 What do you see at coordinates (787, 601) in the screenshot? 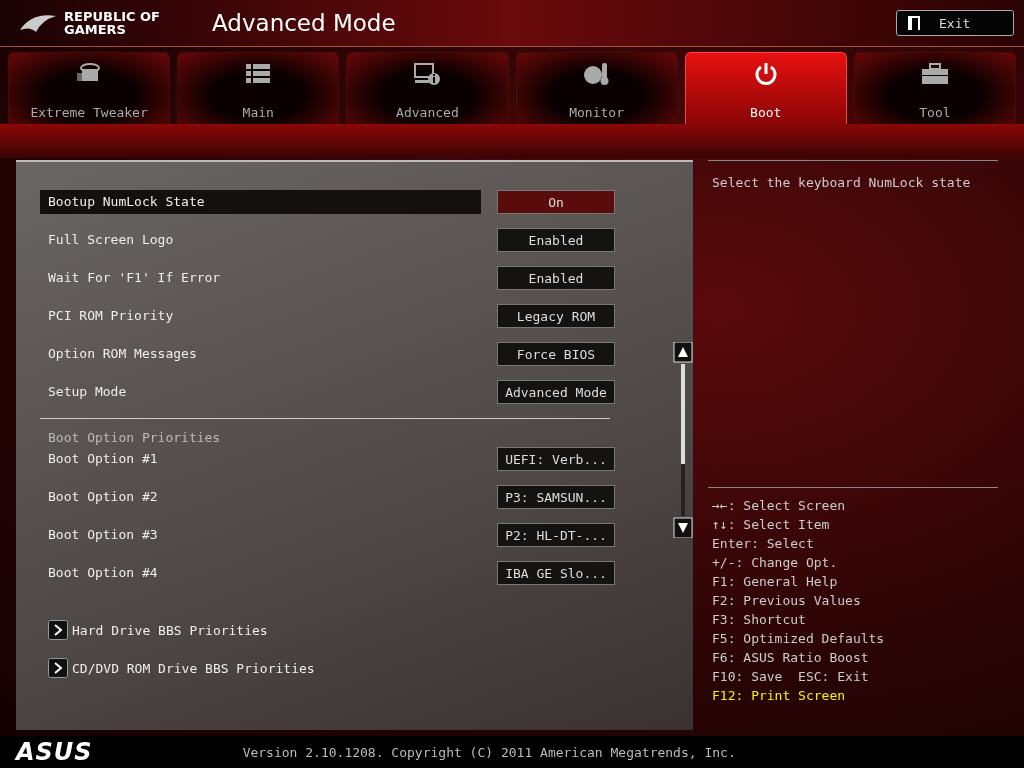
I see `key-hint: F2: Previous Values` at bounding box center [787, 601].